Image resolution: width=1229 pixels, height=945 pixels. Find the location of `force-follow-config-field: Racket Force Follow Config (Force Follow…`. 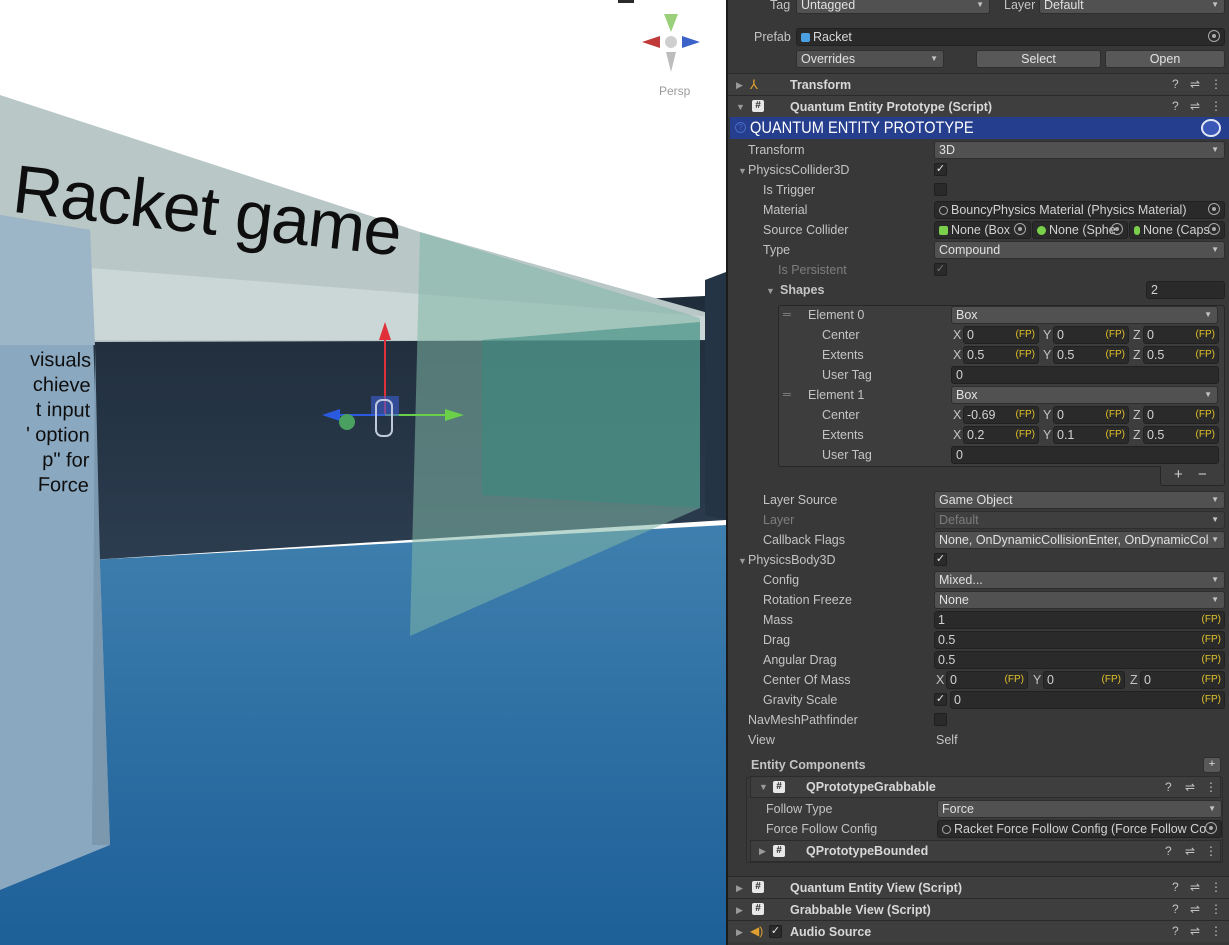

force-follow-config-field: Racket Force Follow Config (Force Follow… is located at coordinates (1079, 829).